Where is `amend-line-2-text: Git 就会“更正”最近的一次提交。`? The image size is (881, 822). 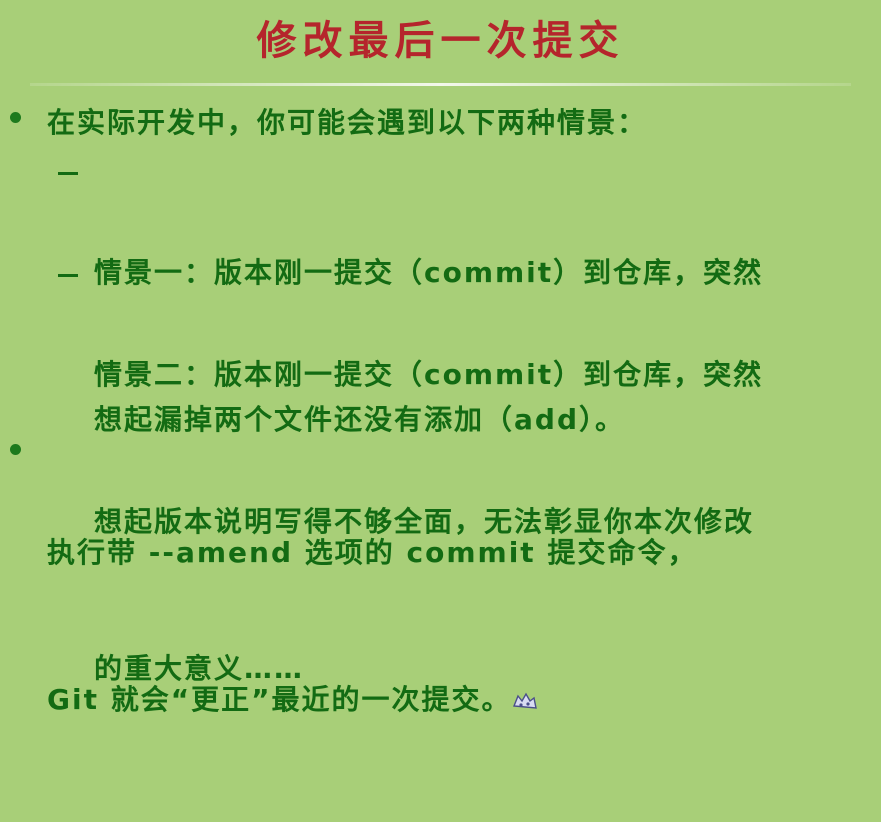
amend-line-2-text: Git 就会“更正”最近的一次提交。 is located at coordinates (279, 699).